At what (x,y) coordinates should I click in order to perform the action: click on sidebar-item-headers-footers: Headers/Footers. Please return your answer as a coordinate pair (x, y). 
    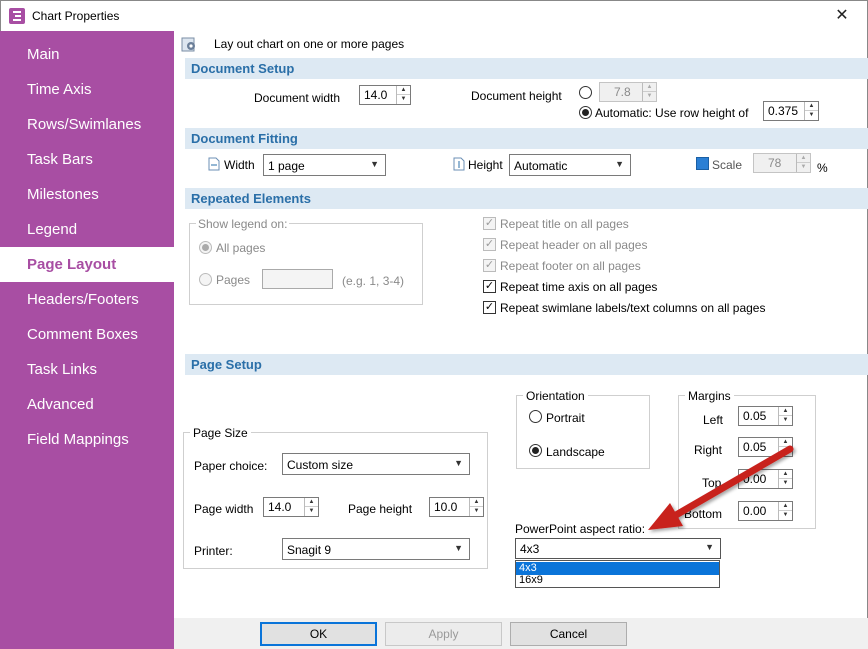
    Looking at the image, I should click on (87, 299).